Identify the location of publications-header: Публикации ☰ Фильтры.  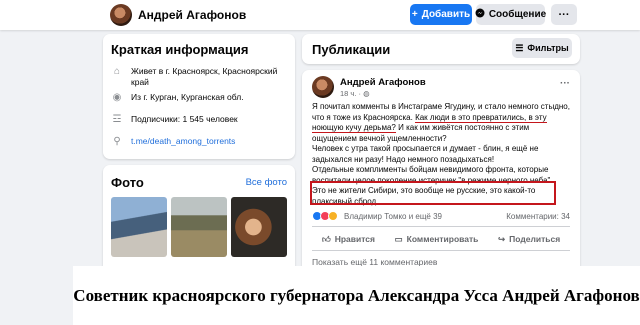
(441, 49).